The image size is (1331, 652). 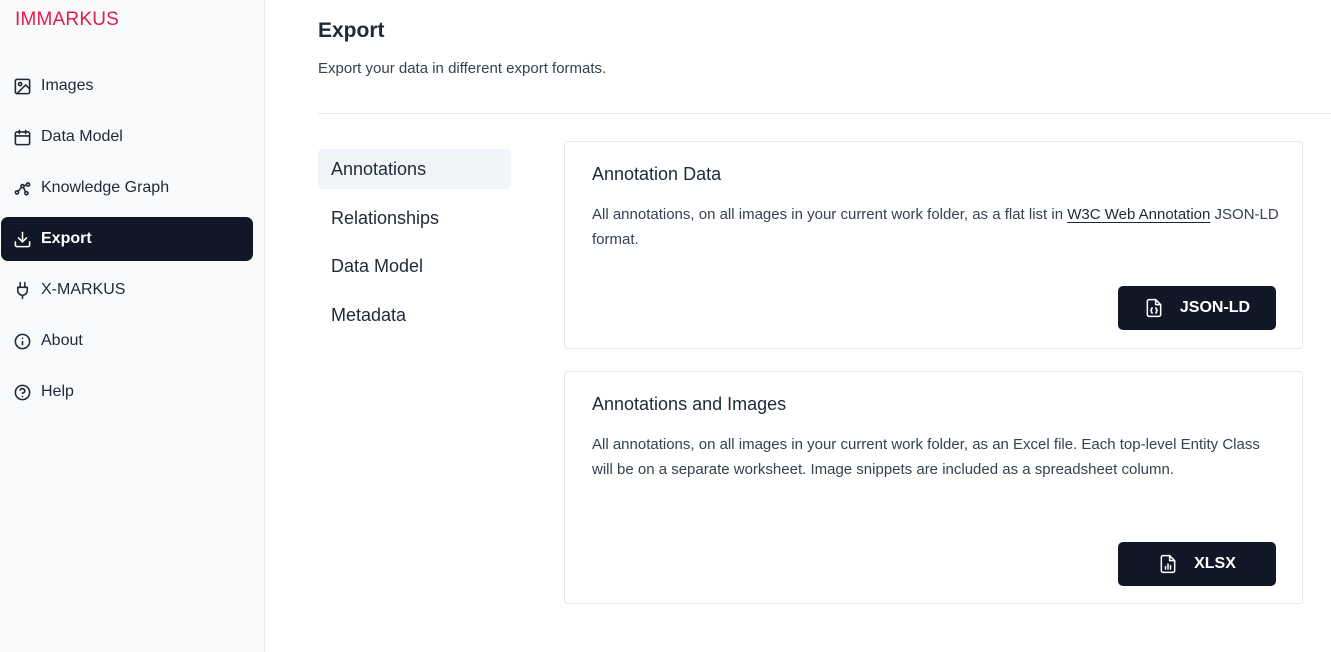 What do you see at coordinates (66, 238) in the screenshot?
I see `sidebar-item-label: Export` at bounding box center [66, 238].